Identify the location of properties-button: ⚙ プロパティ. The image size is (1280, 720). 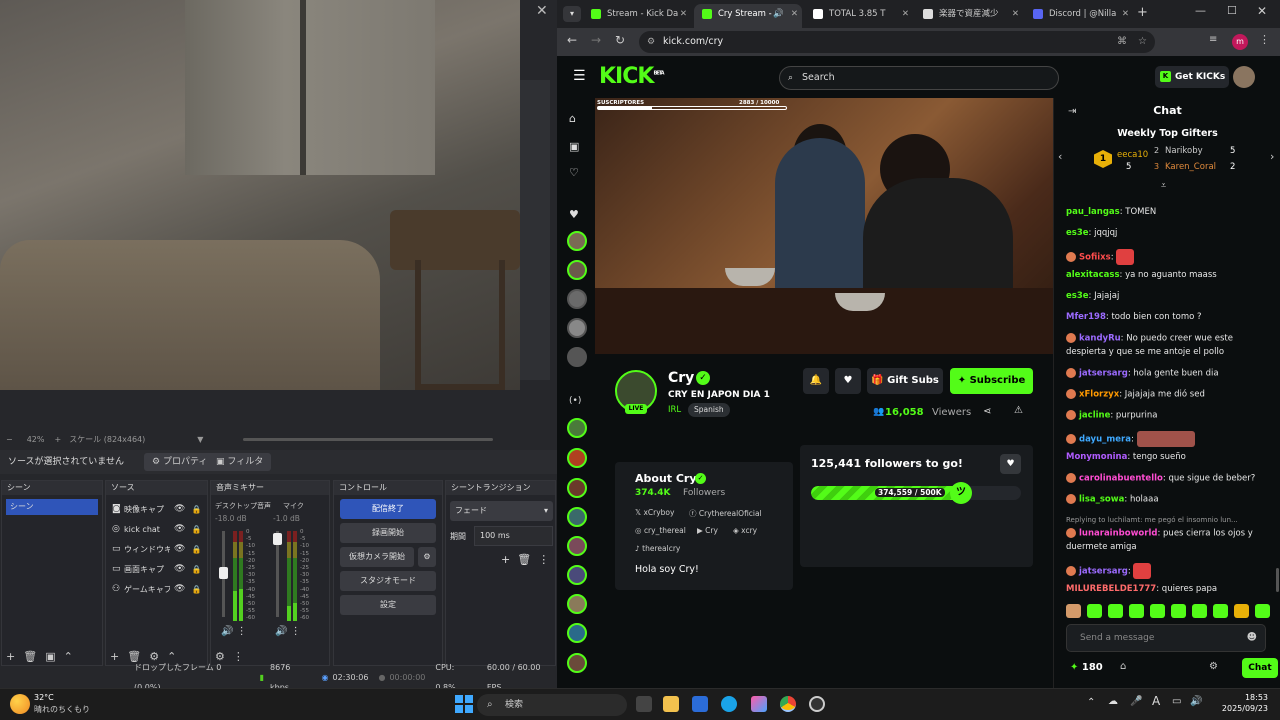
(180, 462).